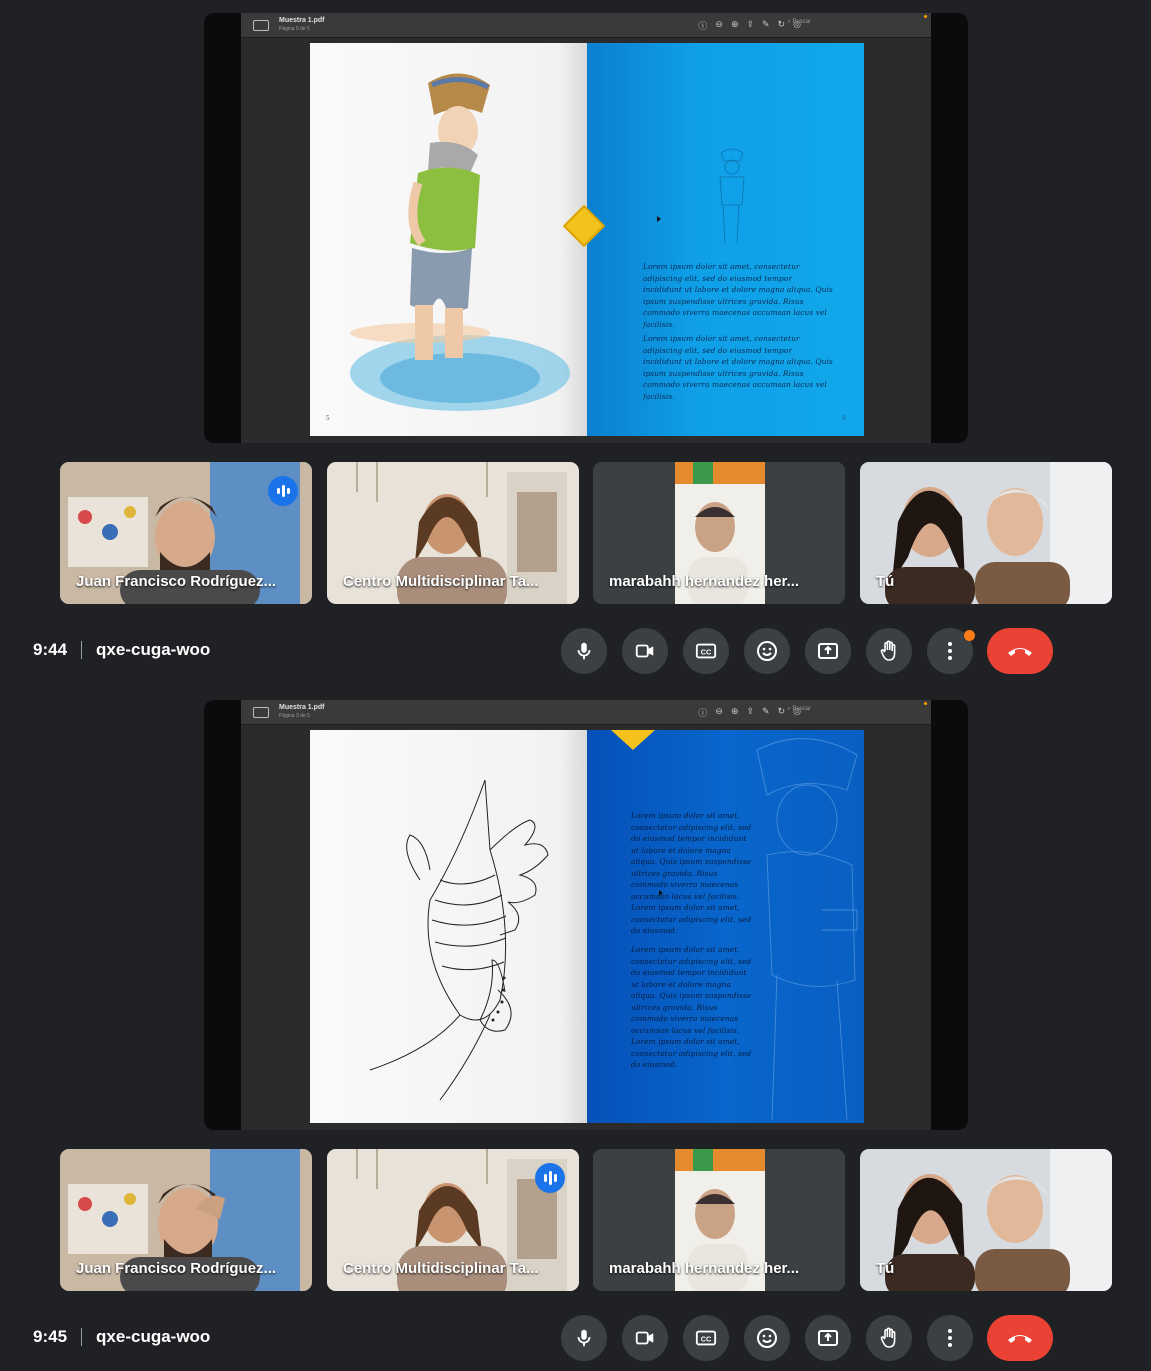  Describe the element at coordinates (302, 25) in the screenshot. I see `document-info: Muestra 1.pdf Página 5 de 5` at that location.